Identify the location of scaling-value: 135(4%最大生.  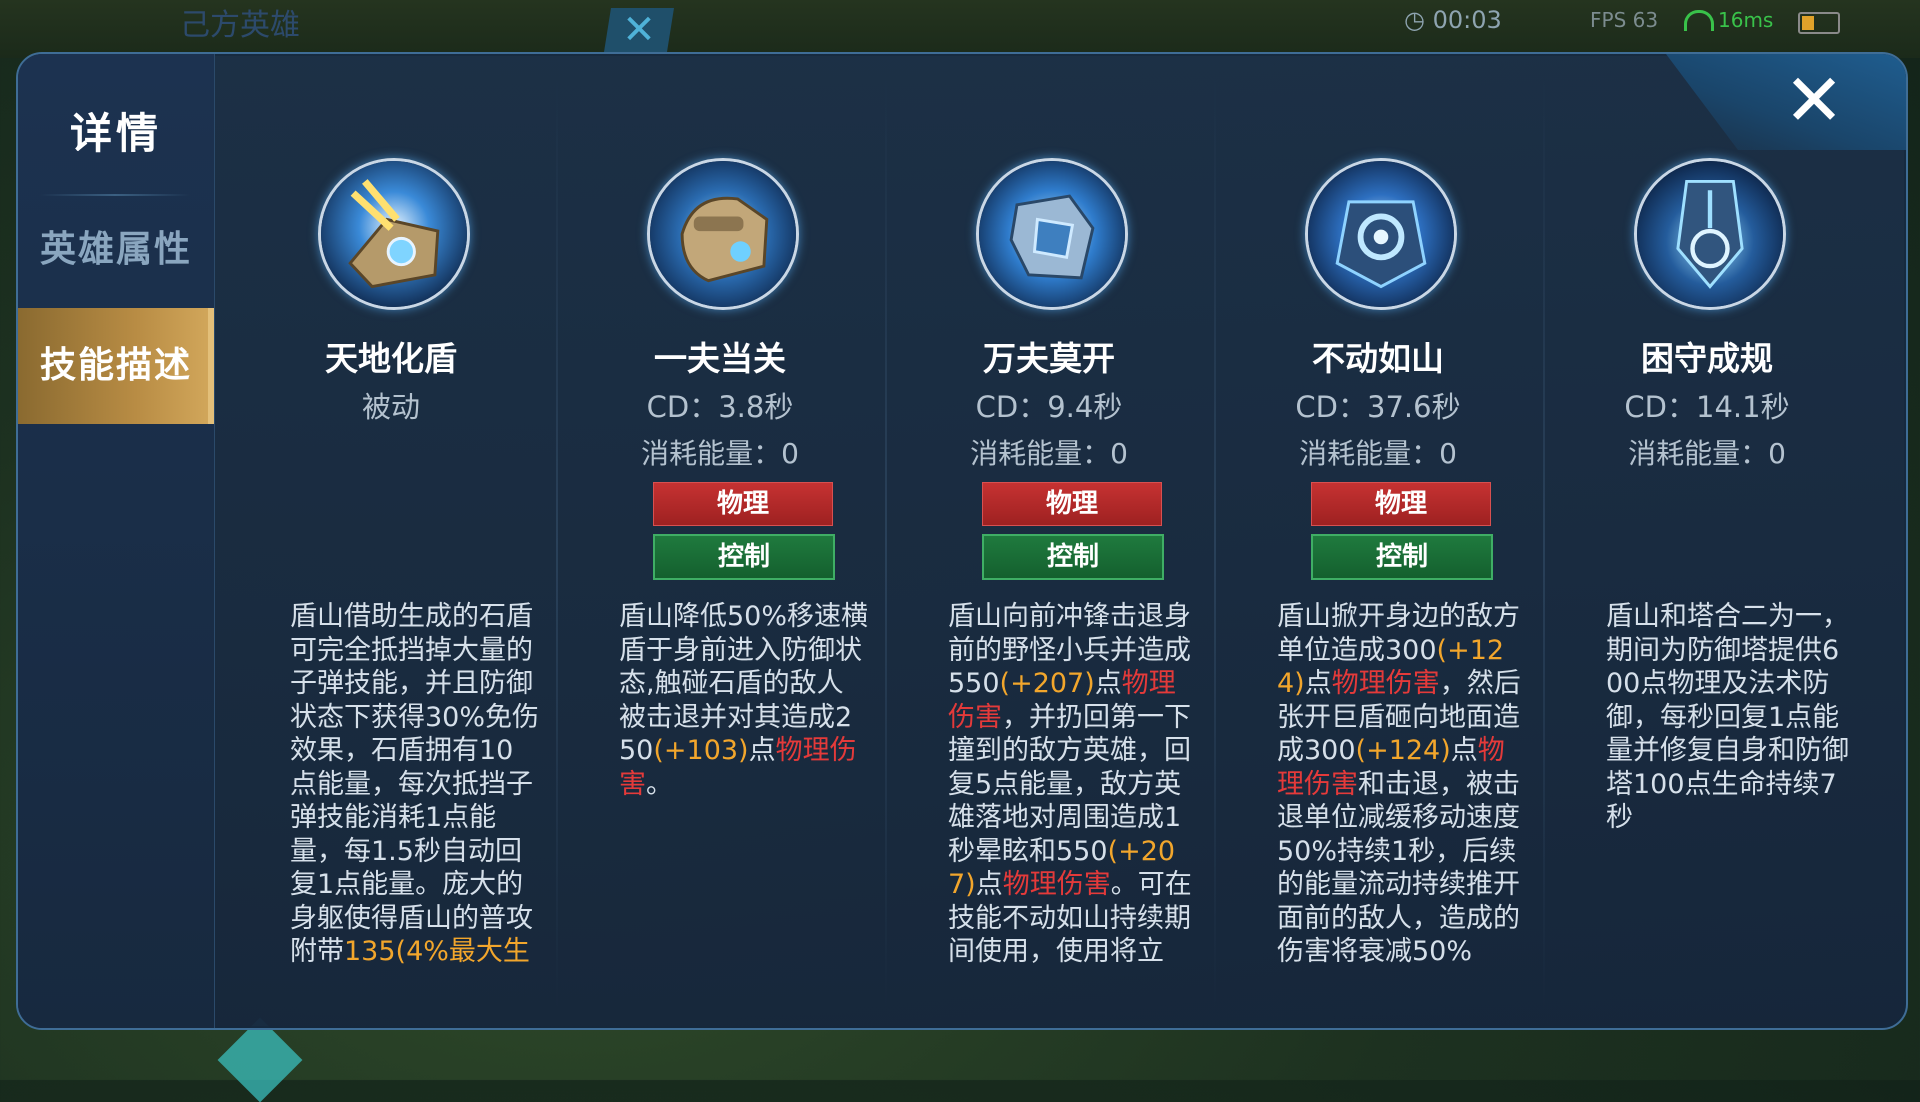
(437, 951).